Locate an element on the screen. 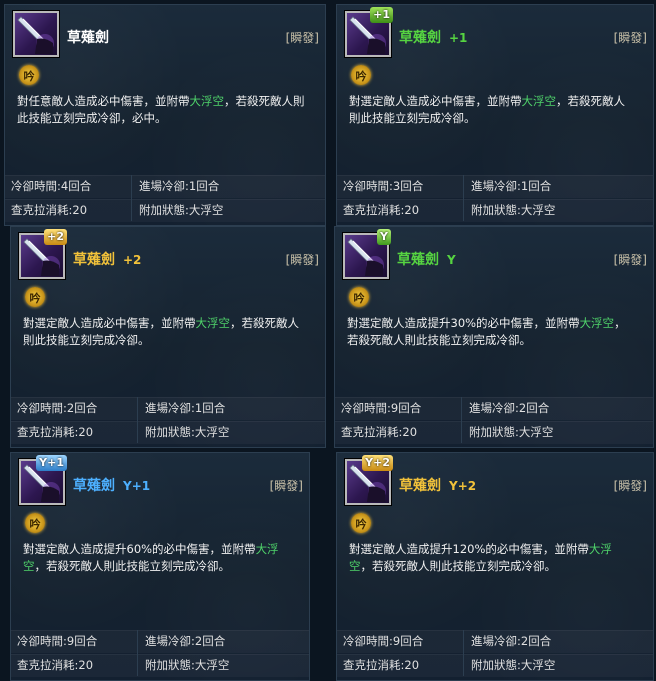 The image size is (656, 681). skill-title: 草薙劍 +2 is located at coordinates (107, 259).